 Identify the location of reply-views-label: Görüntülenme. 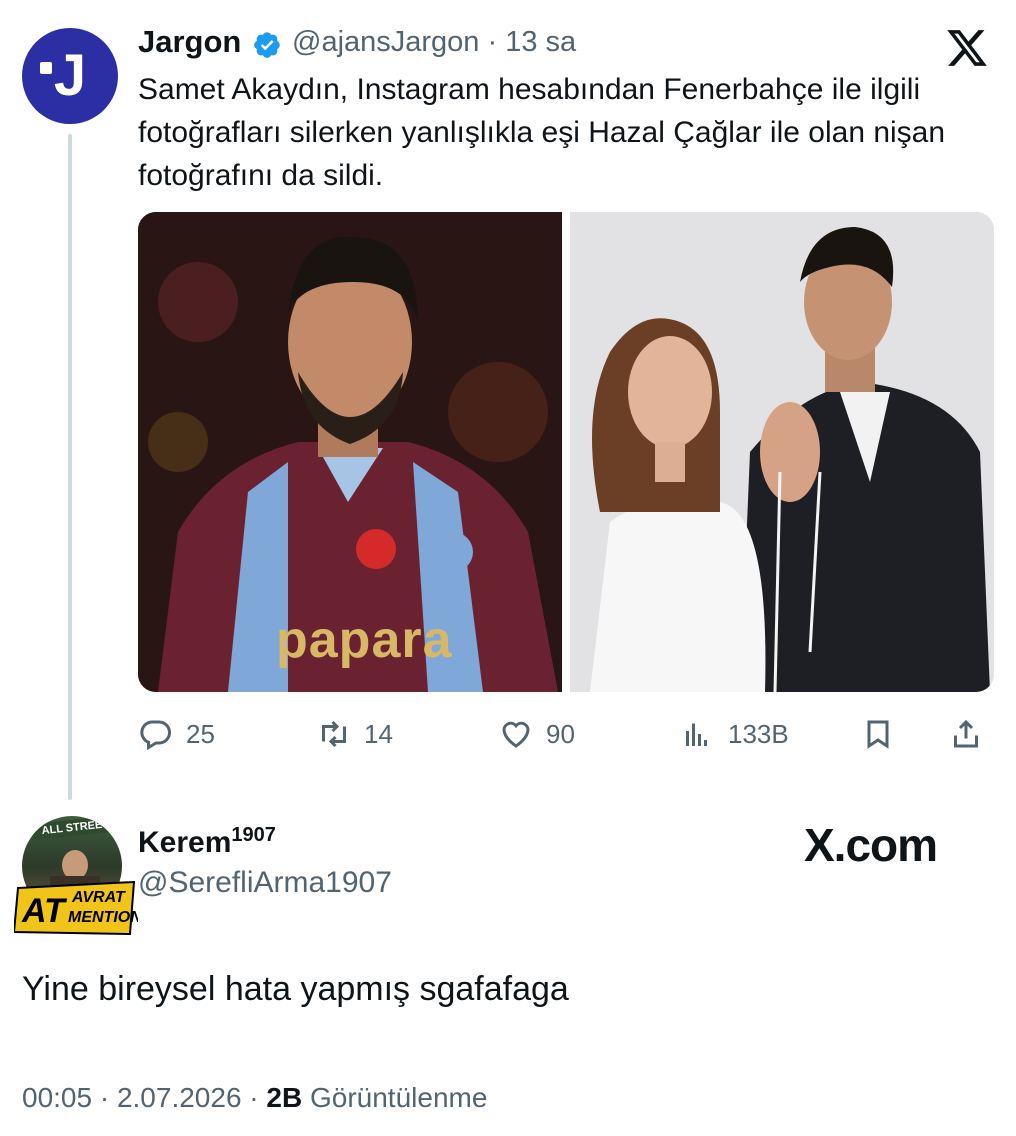
(395, 1097).